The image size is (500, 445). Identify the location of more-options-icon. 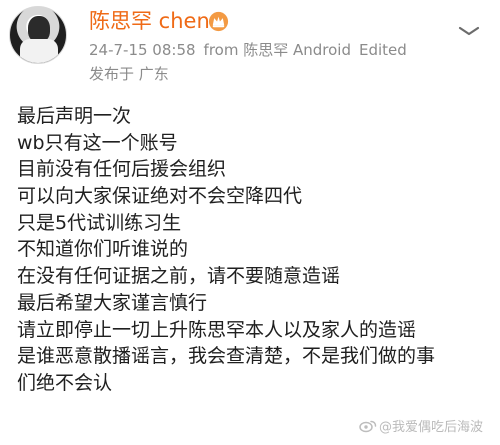
(469, 31).